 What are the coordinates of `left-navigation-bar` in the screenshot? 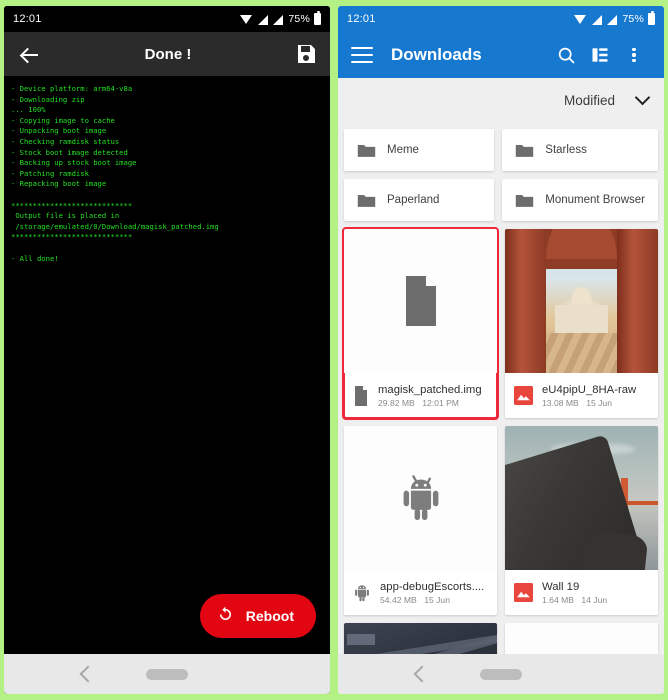 It's located at (167, 674).